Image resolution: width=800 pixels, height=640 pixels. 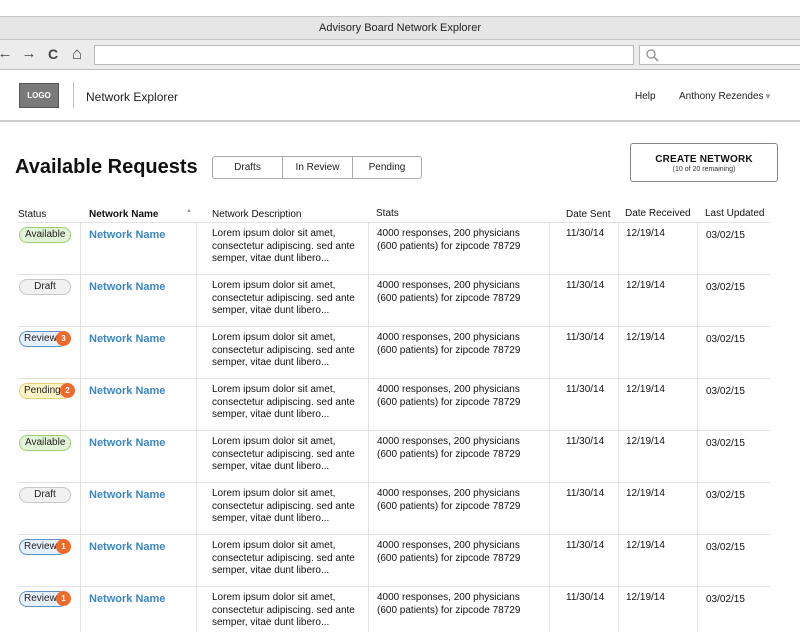 I want to click on chevron-down-icon: ▼, so click(x=768, y=96).